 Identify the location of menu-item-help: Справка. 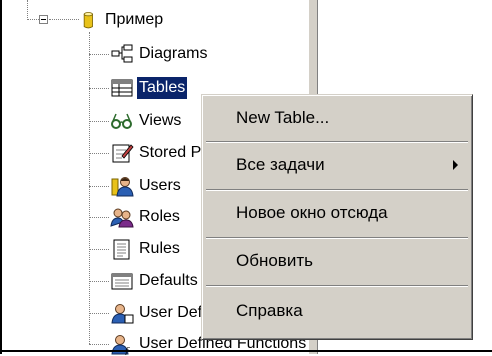
(337, 311).